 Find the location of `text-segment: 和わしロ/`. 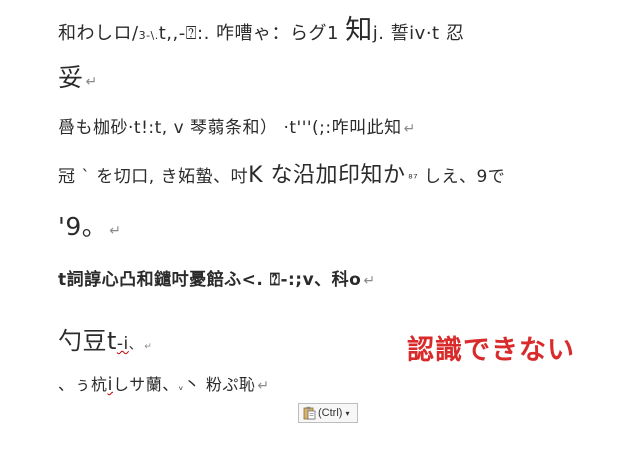

text-segment: 和わしロ/ is located at coordinates (98, 33).